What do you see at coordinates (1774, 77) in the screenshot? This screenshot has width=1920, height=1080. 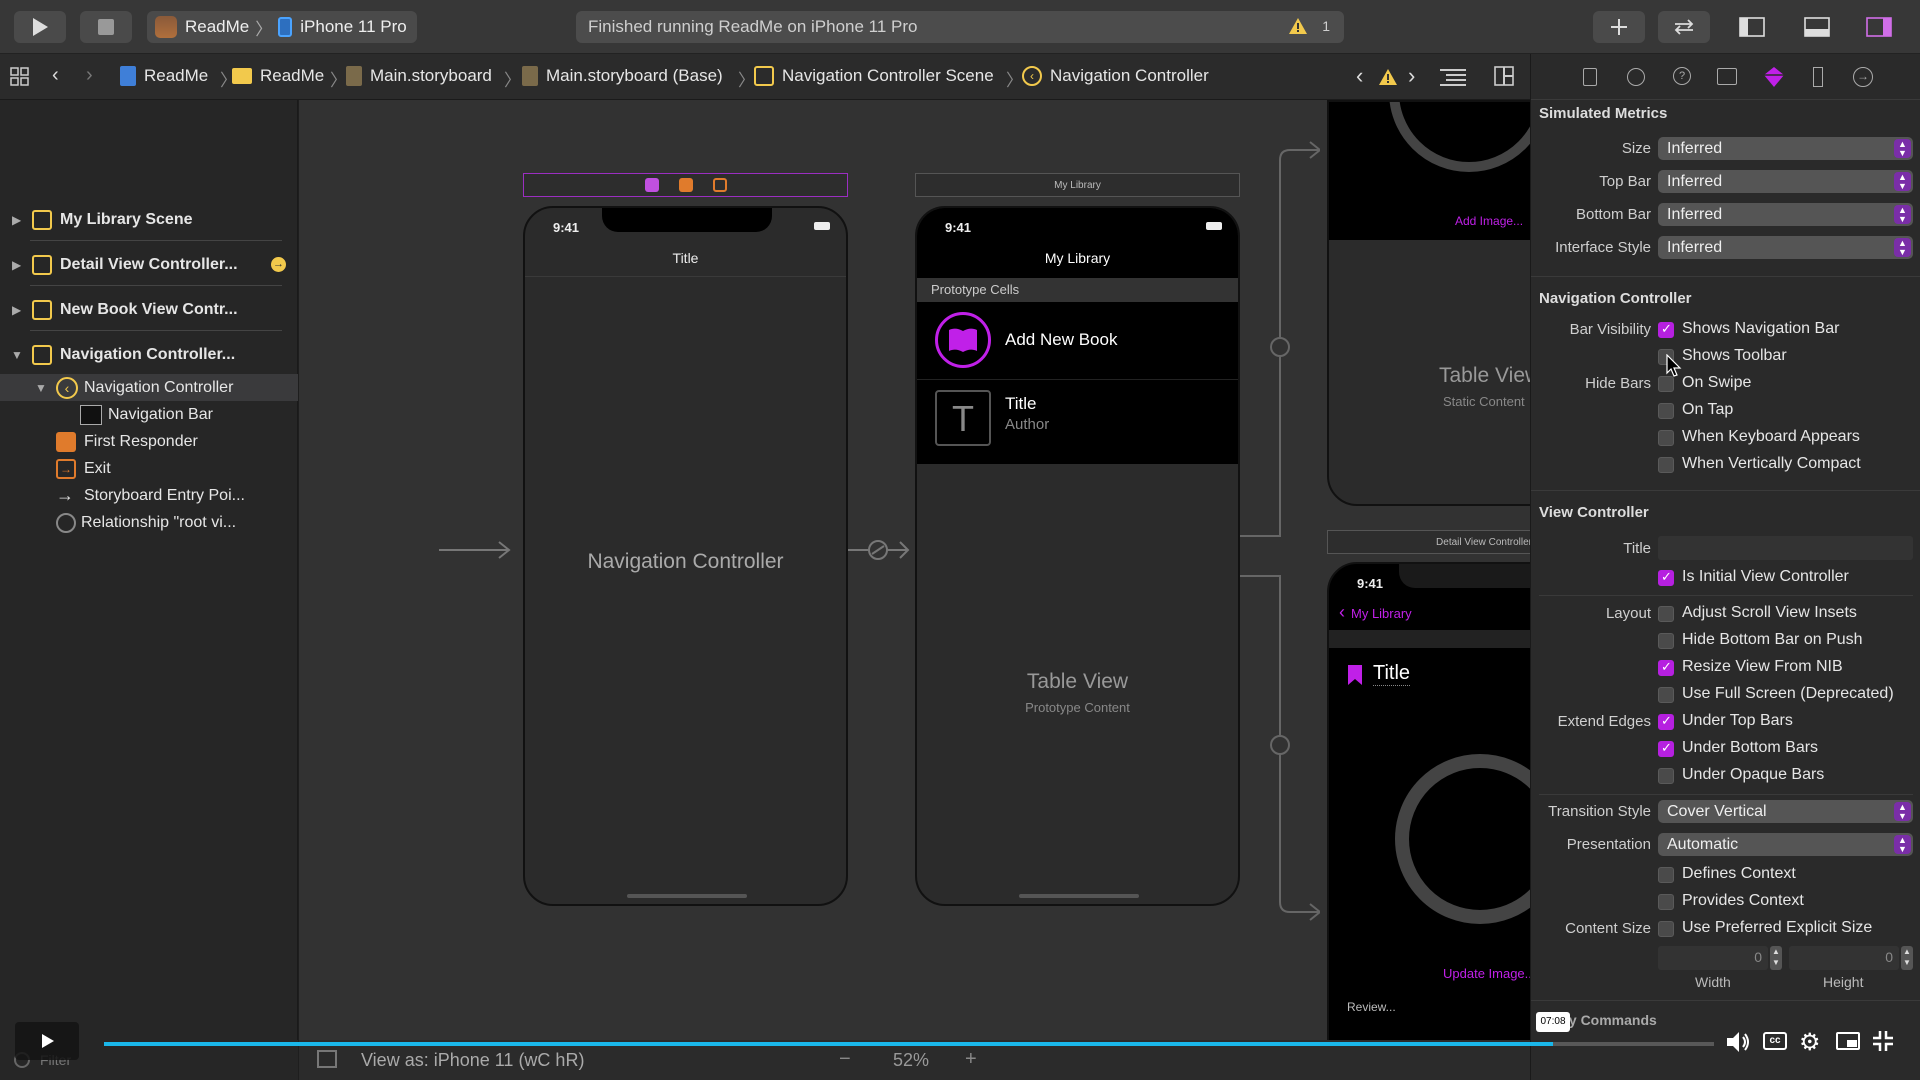 I see `attributes-inspector-icon` at bounding box center [1774, 77].